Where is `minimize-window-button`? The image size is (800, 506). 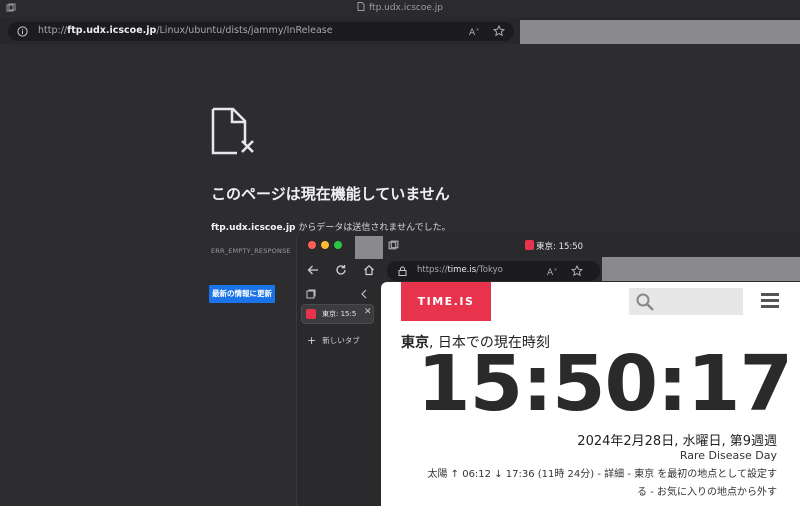
minimize-window-button is located at coordinates (325, 245).